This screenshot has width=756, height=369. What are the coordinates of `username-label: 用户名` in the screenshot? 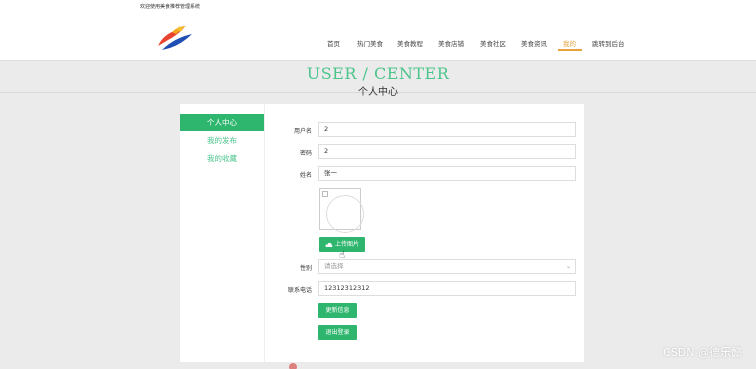 It's located at (302, 131).